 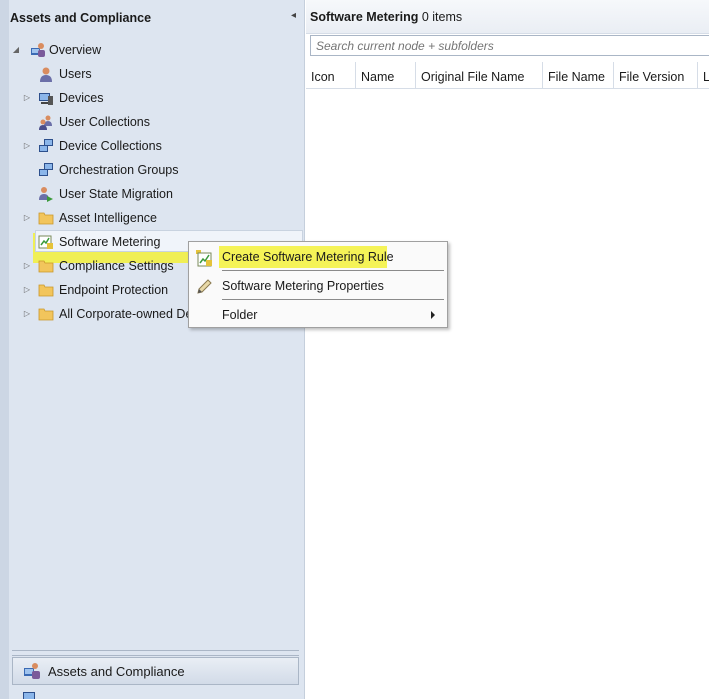 What do you see at coordinates (30, 694) in the screenshot?
I see `workspace-icon` at bounding box center [30, 694].